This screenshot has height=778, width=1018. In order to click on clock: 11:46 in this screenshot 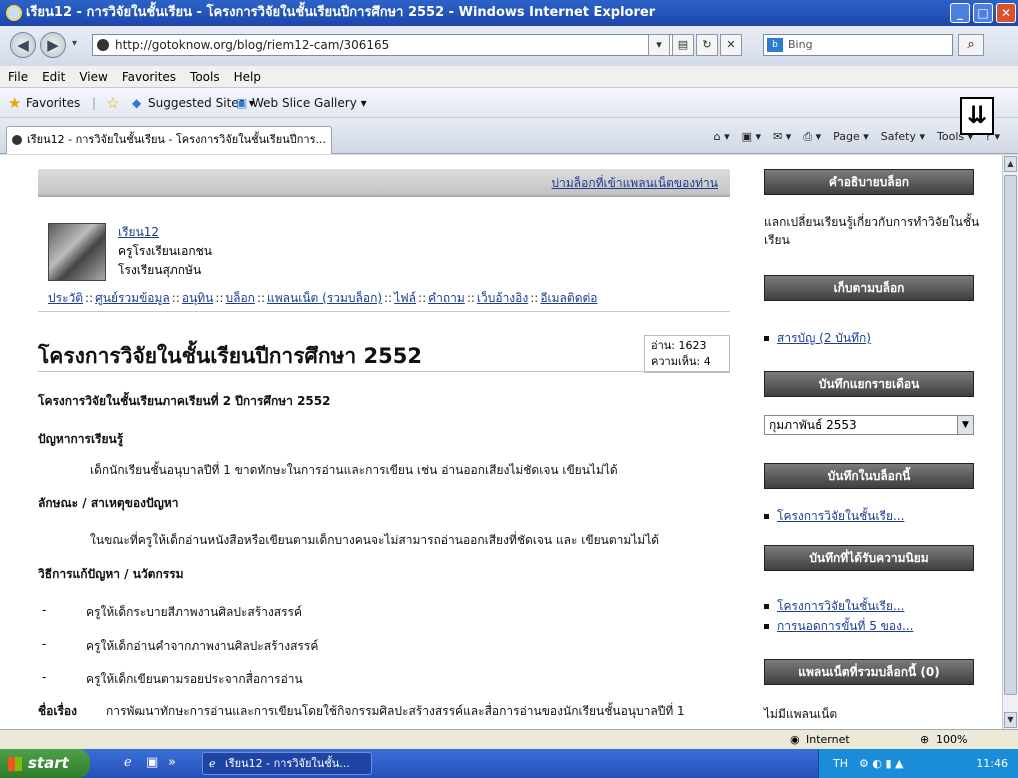, I will do `click(992, 763)`.